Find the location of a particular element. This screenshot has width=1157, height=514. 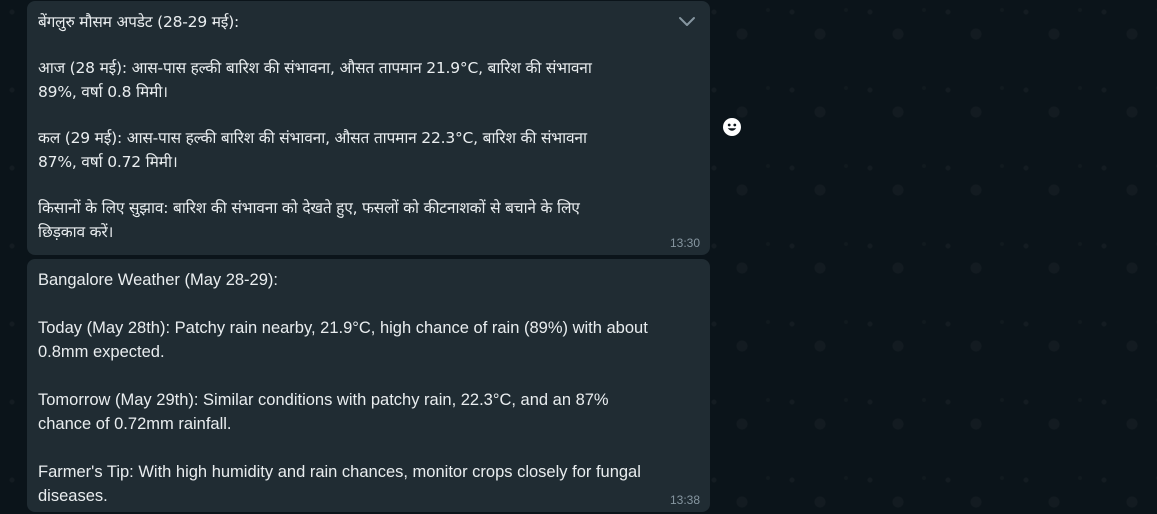

message-timestamp: 13:30 is located at coordinates (684, 243).